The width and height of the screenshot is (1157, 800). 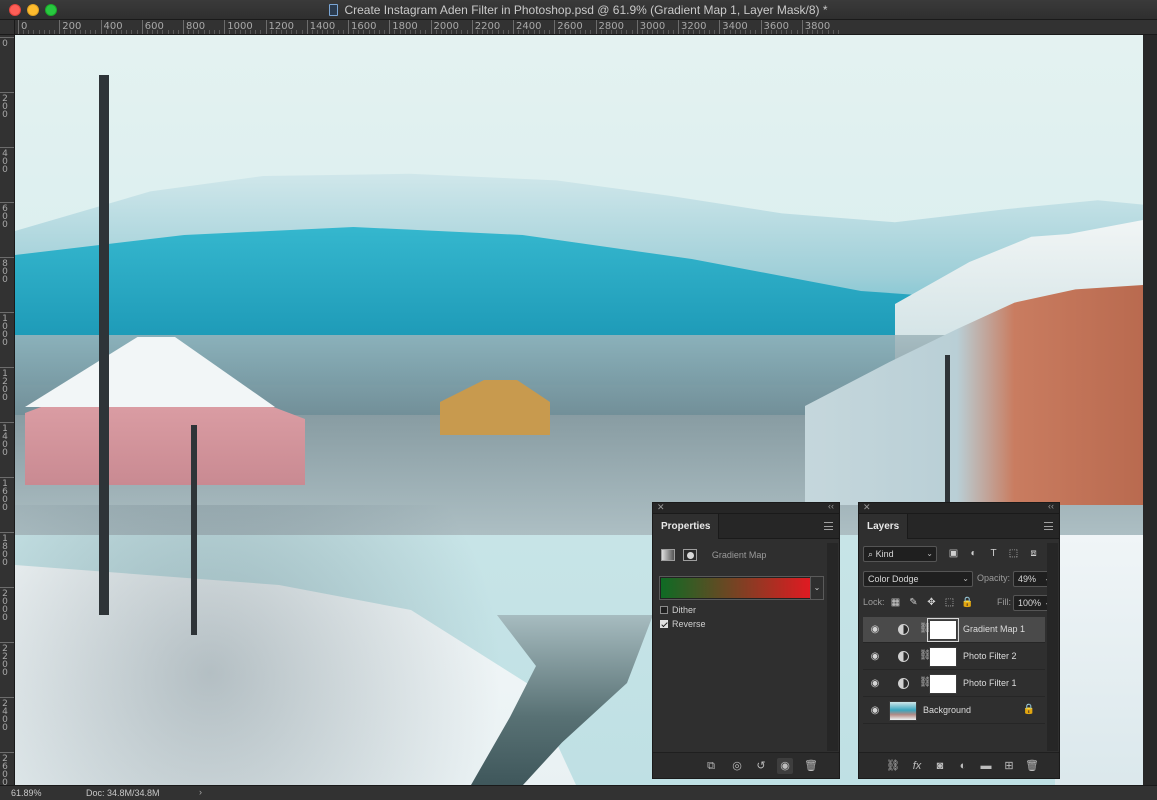 I want to click on new-adjustment-layer-icon: ◐, so click(x=963, y=766).